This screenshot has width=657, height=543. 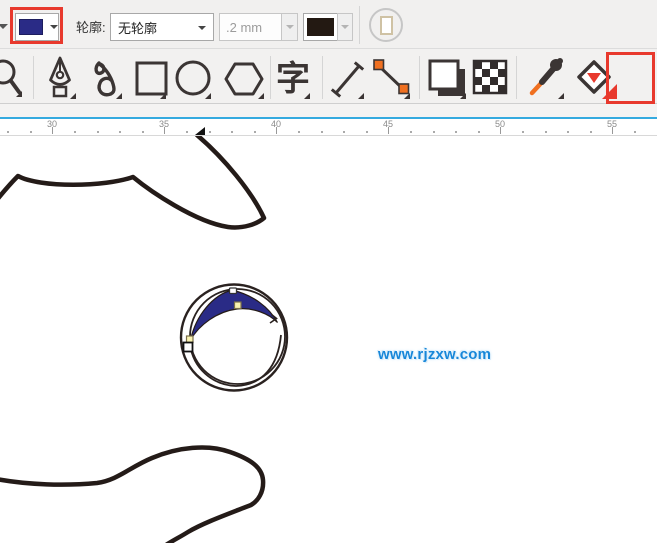 I want to click on connector-tool-button, so click(x=392, y=76).